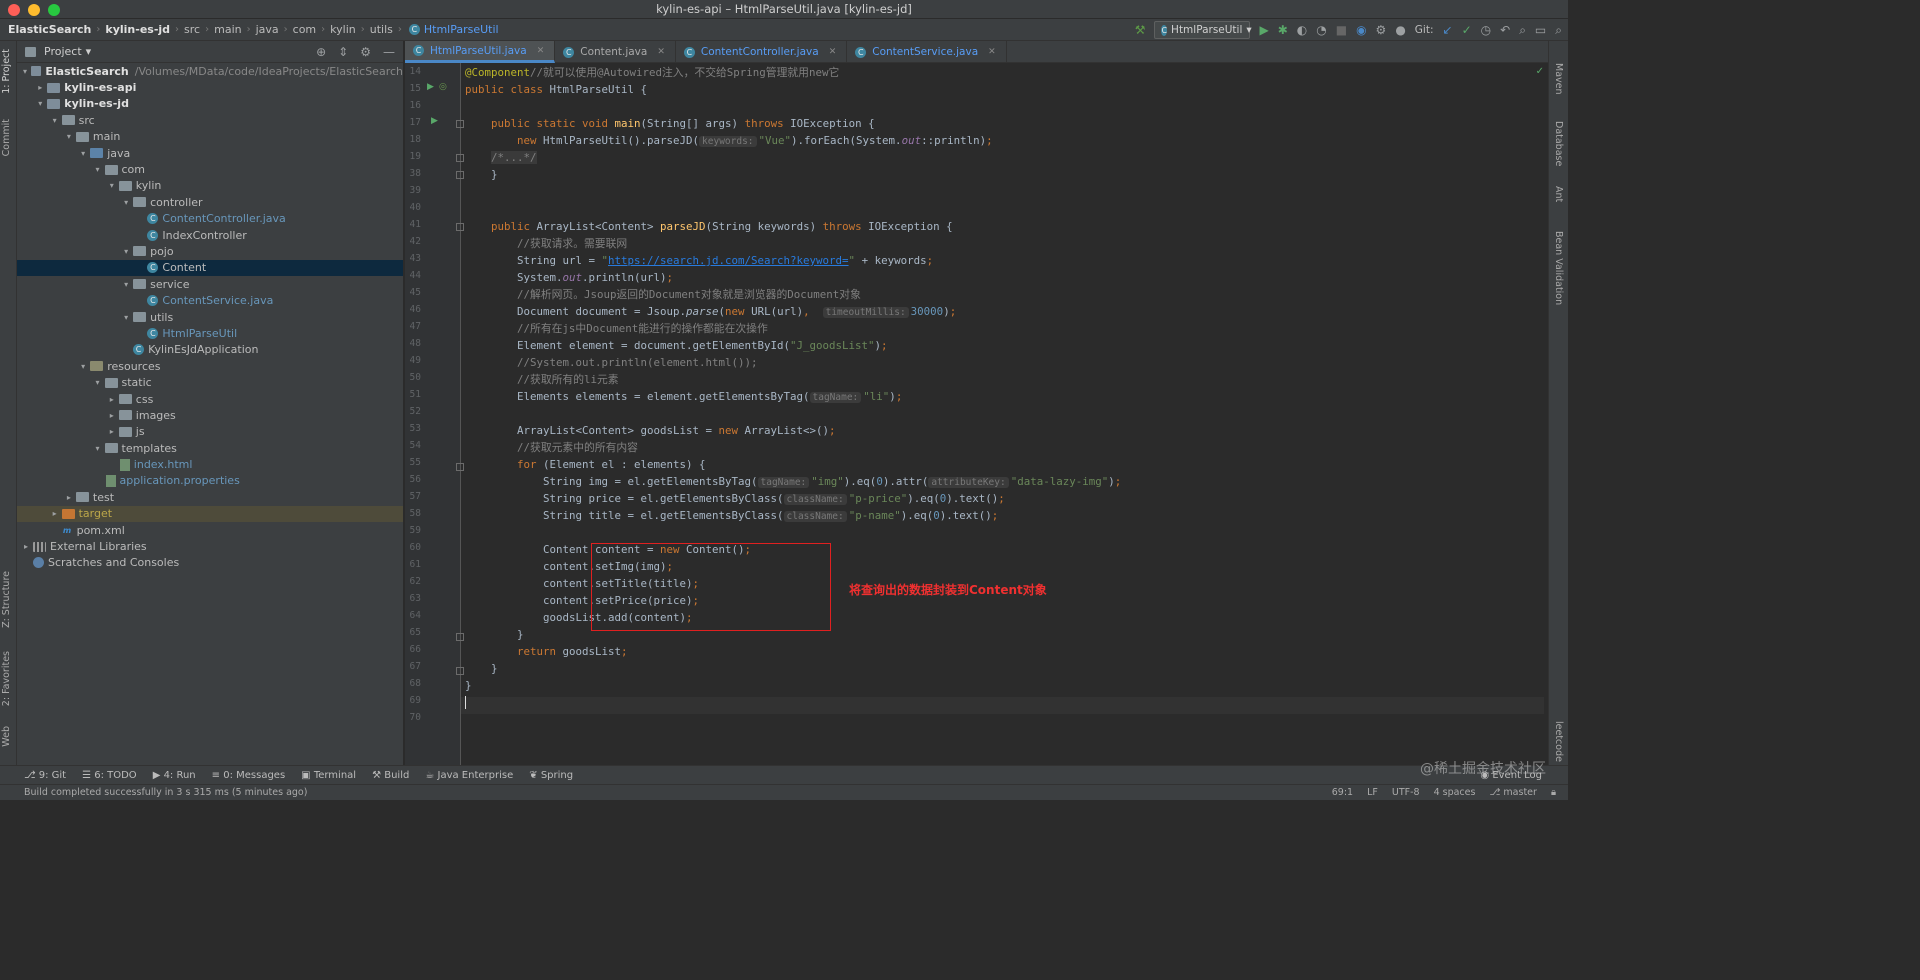  Describe the element at coordinates (542, 379) in the screenshot. I see `code-line: //获取所有的li元素` at that location.